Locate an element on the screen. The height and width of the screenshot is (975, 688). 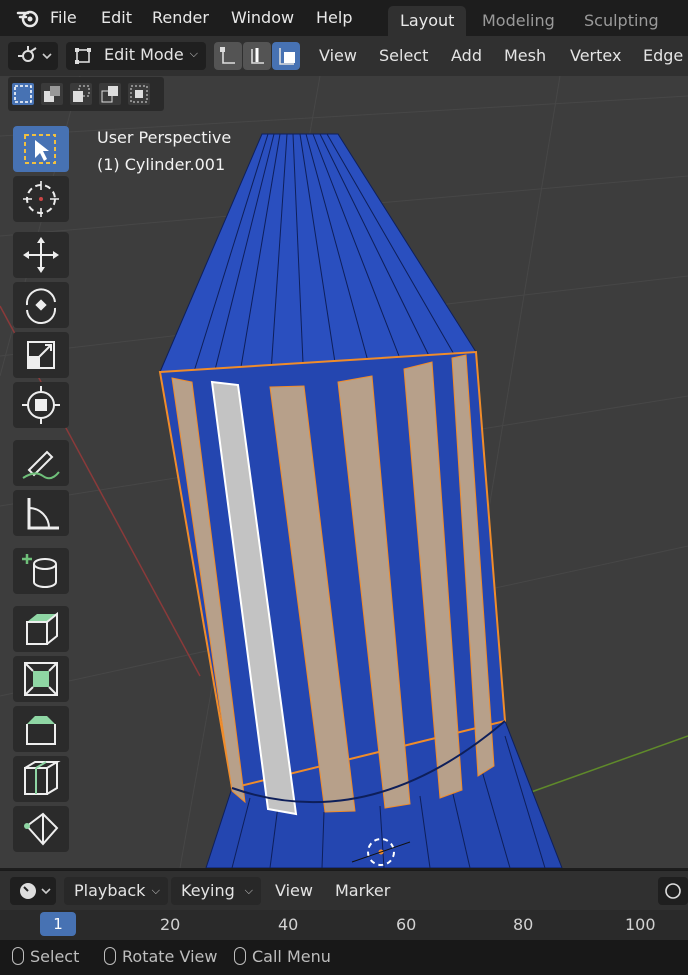
menu-render: Render is located at coordinates (180, 17).